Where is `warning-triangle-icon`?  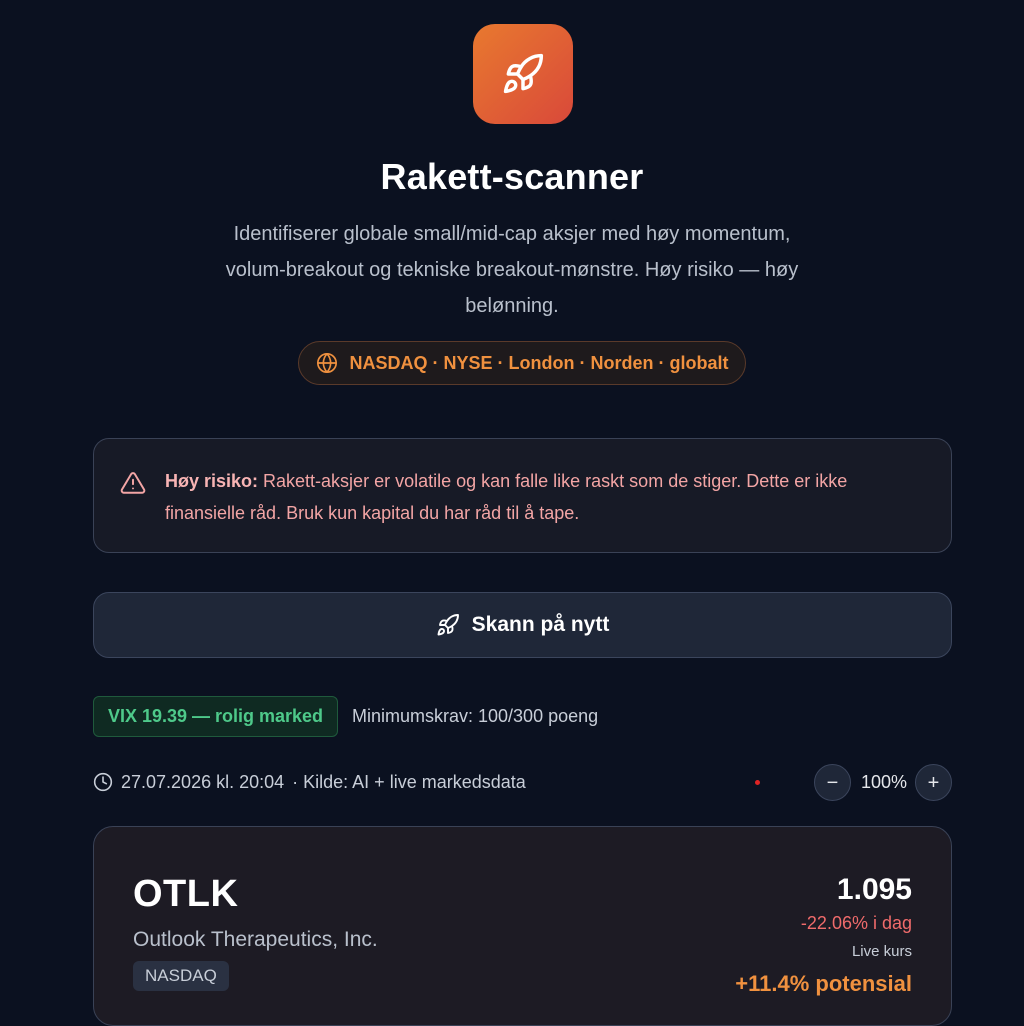 warning-triangle-icon is located at coordinates (133, 483).